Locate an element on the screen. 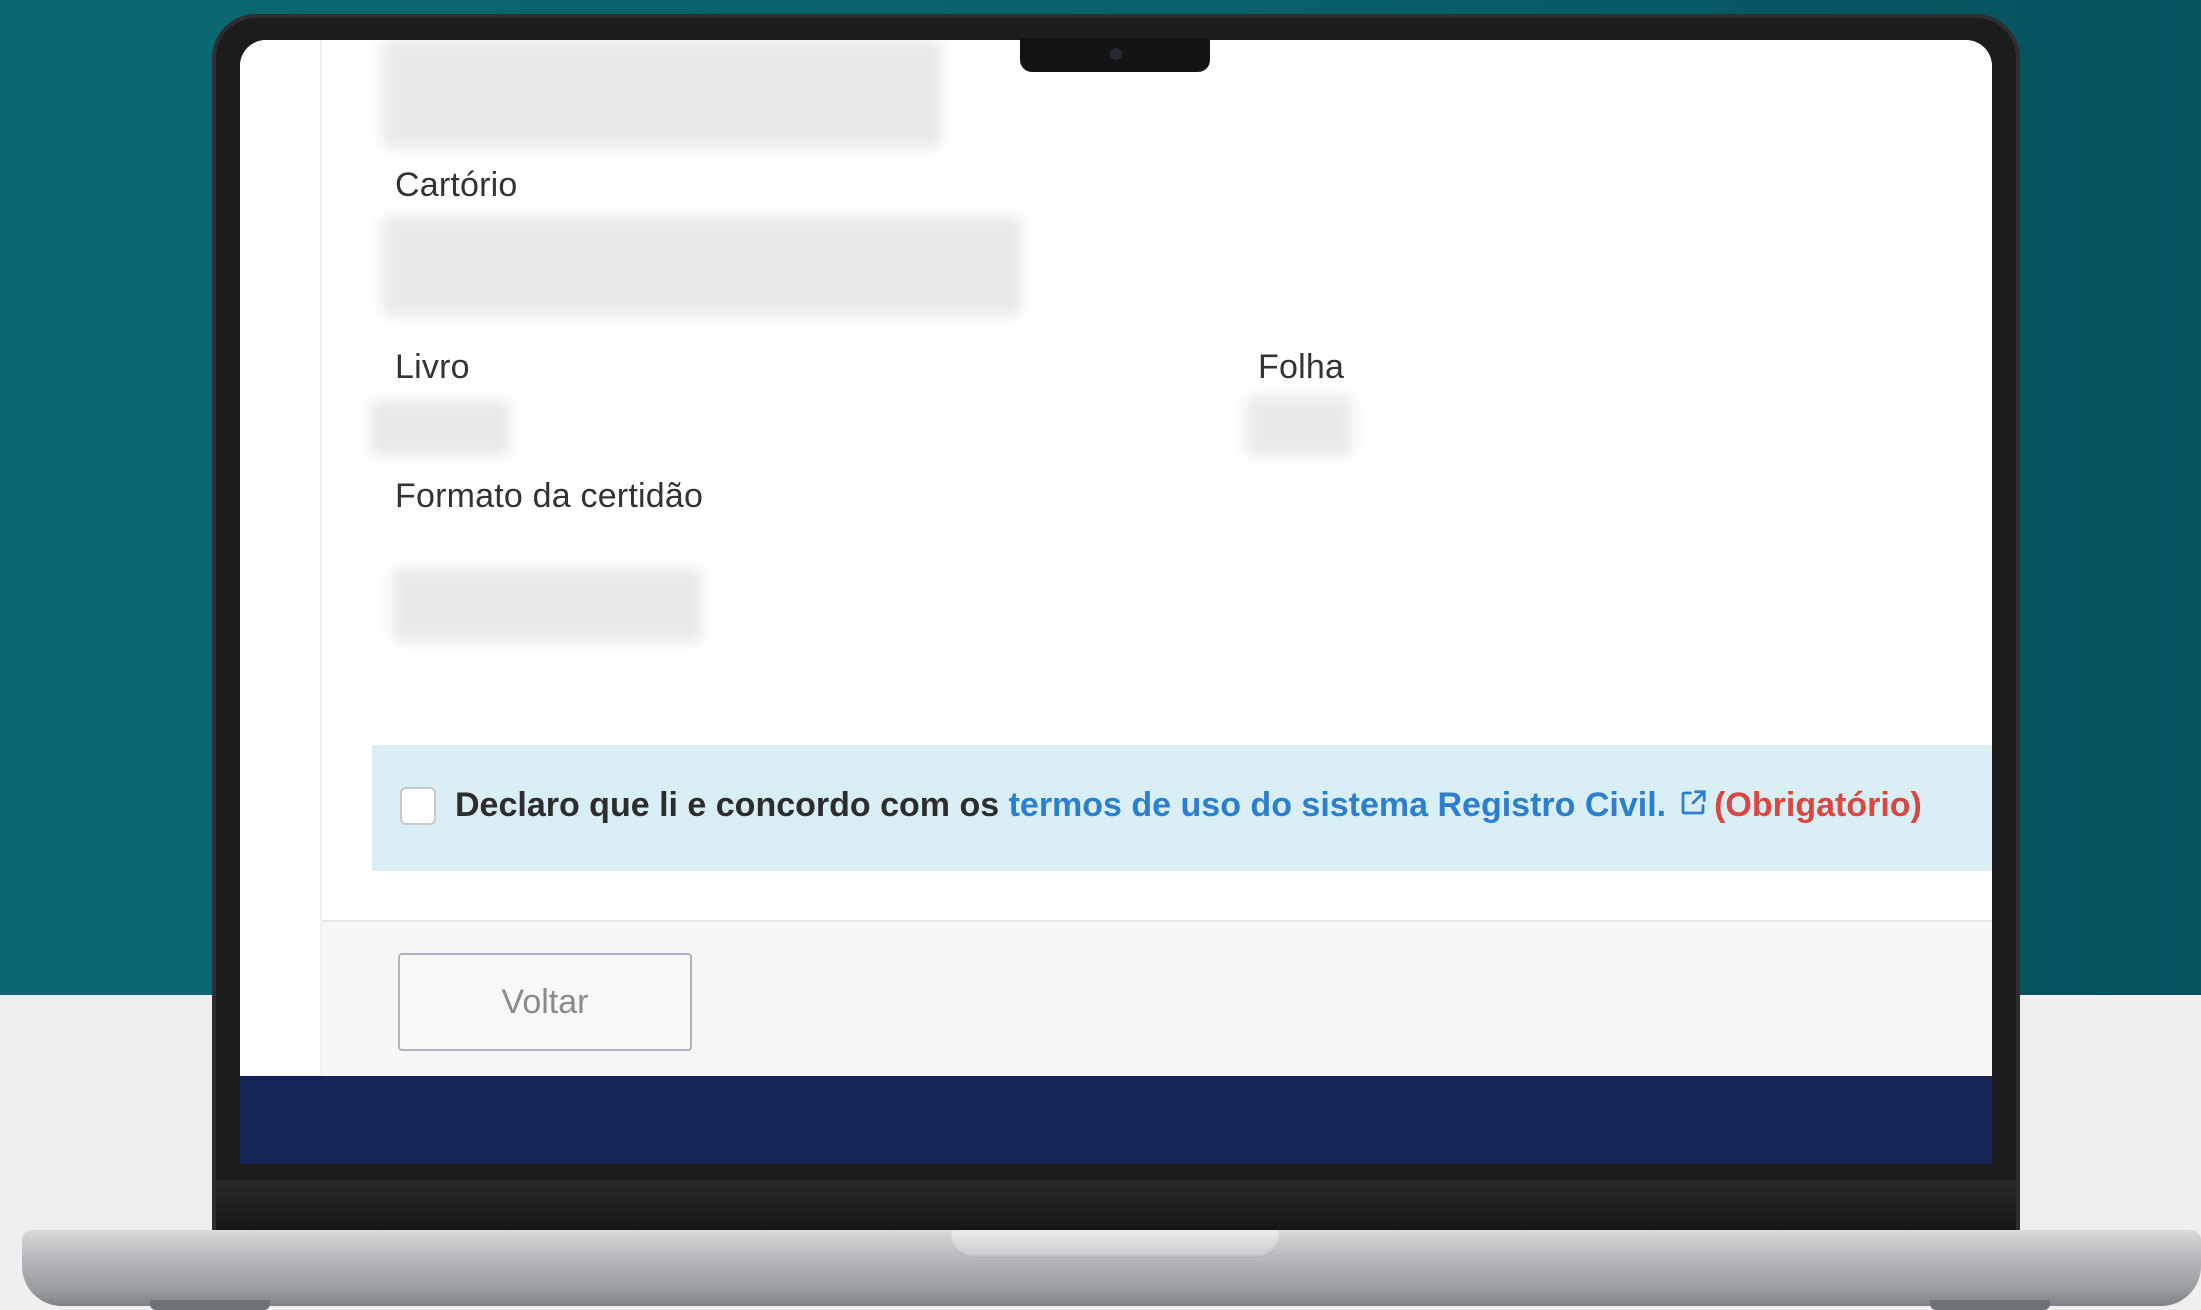  redacted-folha-value is located at coordinates (1299, 426).